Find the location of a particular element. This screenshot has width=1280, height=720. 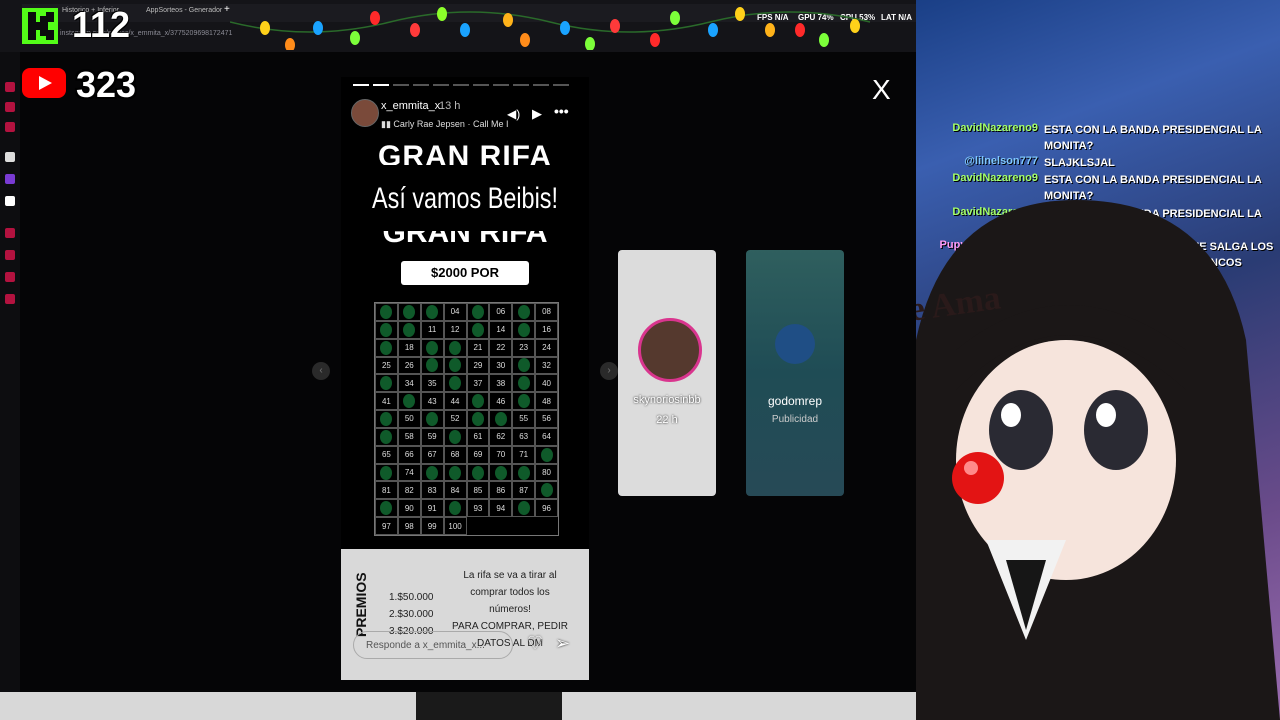

story-music: ▮▮ Carly Rae Jepsen · Call Me I is located at coordinates (444, 124).